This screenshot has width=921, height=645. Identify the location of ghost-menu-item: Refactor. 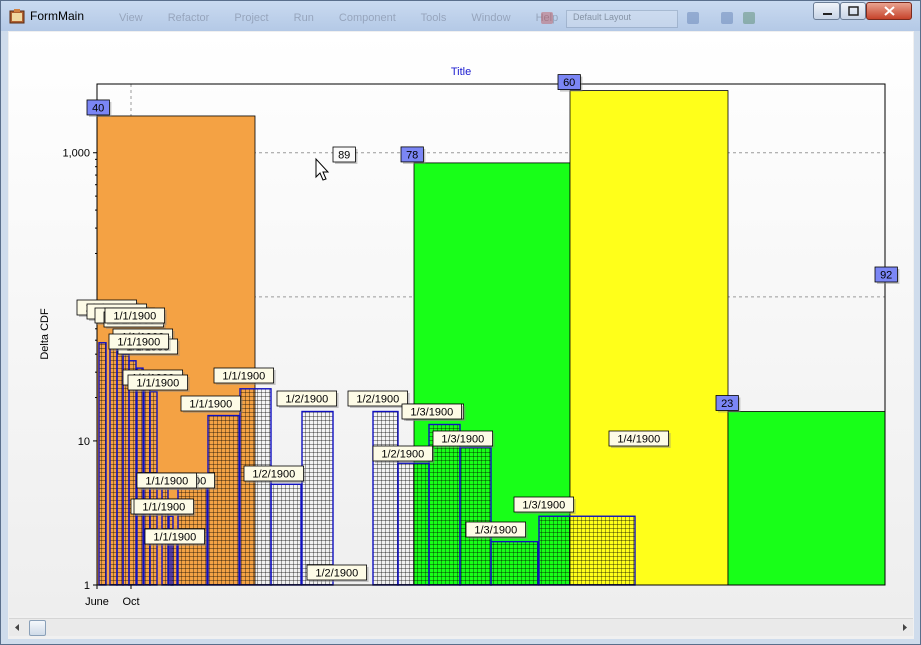
(188, 18).